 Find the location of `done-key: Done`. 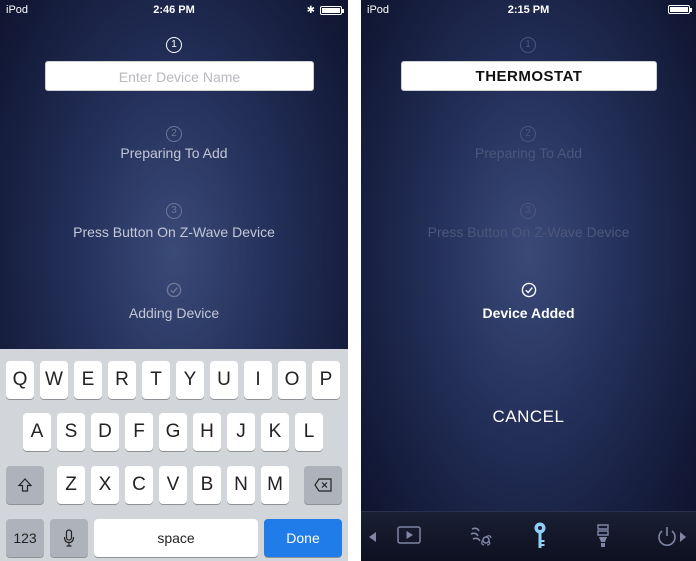

done-key: Done is located at coordinates (303, 538).